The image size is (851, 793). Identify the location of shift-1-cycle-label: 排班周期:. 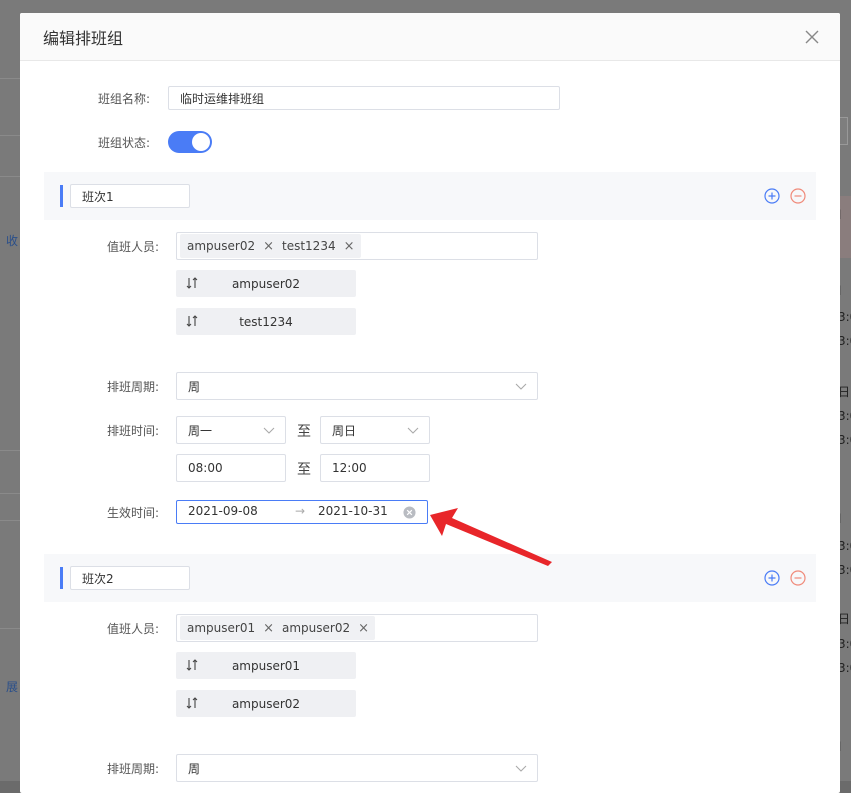
(132, 387).